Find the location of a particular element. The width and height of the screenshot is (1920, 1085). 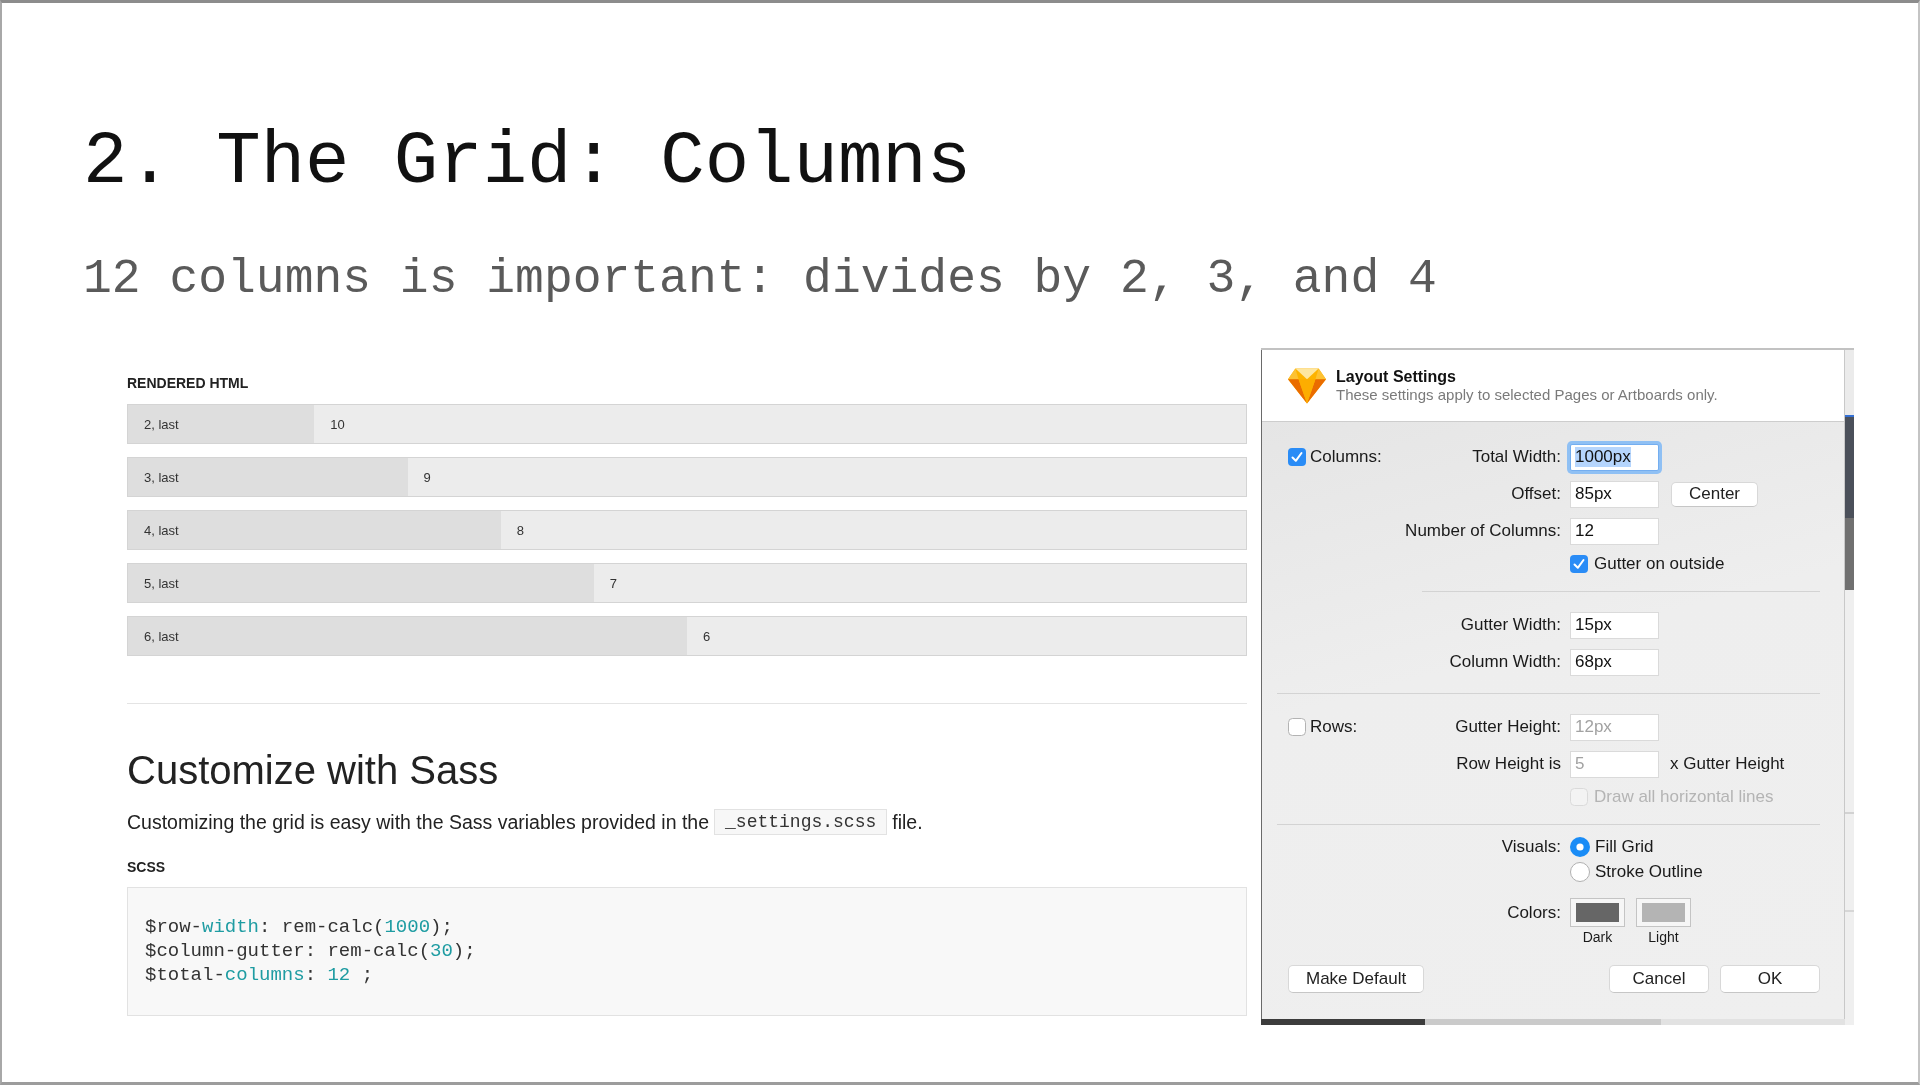

center-button: Center is located at coordinates (1715, 494).